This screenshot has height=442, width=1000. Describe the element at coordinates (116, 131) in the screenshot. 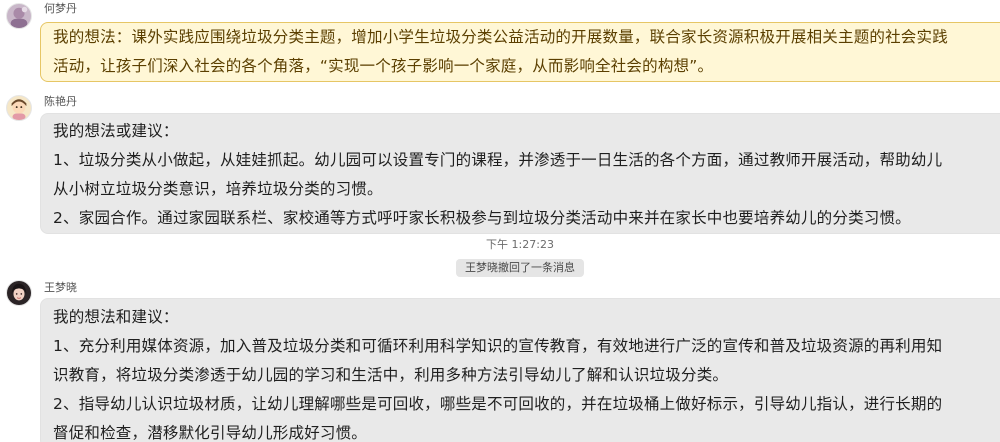

I see `message-line: 我的想法或建议：` at that location.